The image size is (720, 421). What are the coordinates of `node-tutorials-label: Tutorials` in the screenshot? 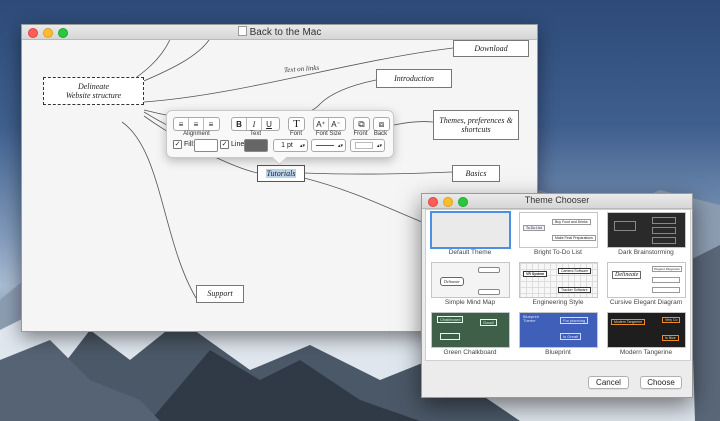 It's located at (281, 173).